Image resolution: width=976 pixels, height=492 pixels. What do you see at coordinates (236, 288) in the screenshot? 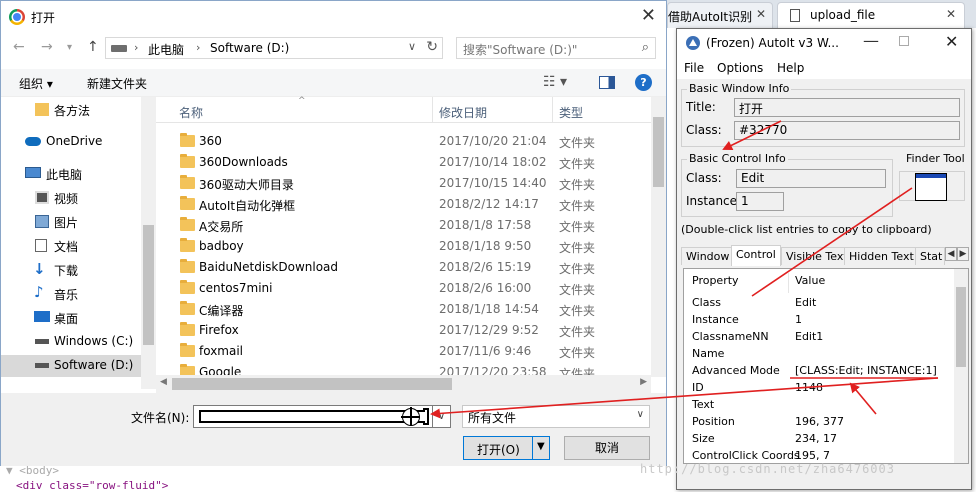
I see `file-name: centos7mini` at bounding box center [236, 288].